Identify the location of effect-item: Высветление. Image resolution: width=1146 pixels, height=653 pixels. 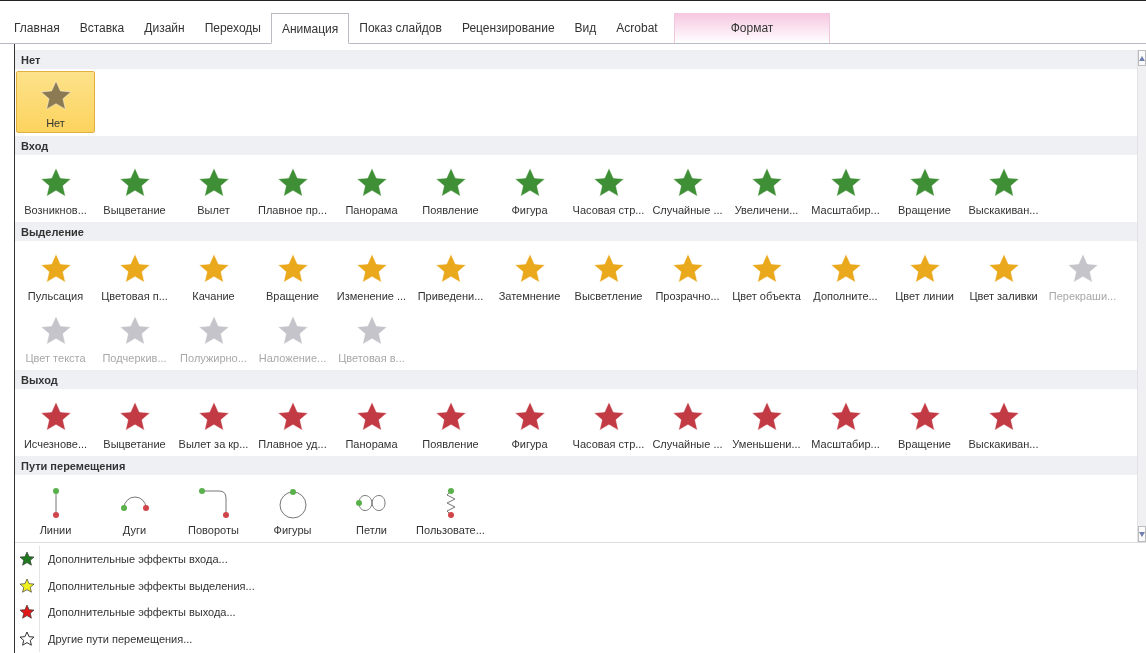
(608, 274).